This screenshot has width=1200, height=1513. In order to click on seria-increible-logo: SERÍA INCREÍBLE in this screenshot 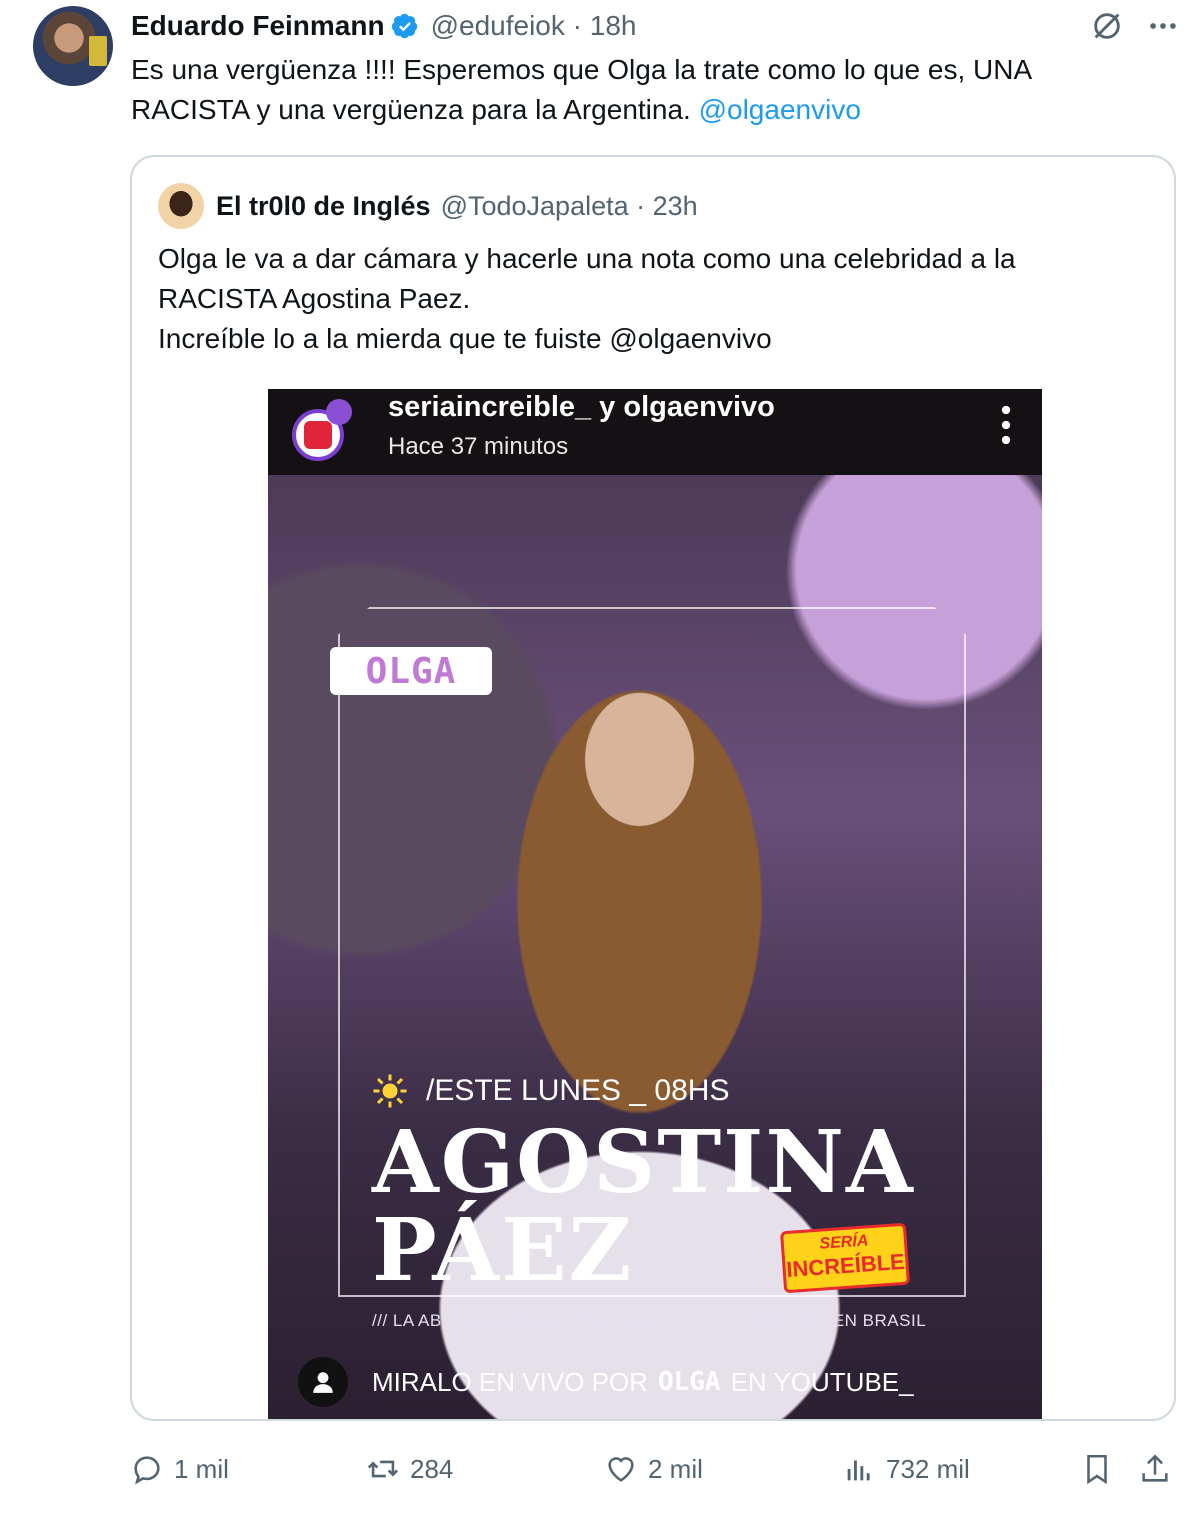, I will do `click(845, 1258)`.